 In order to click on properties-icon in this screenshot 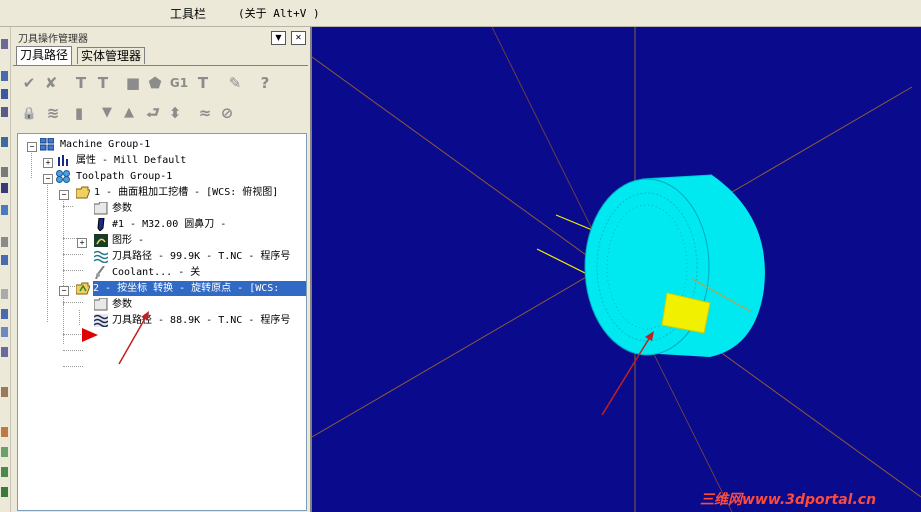, I will do `click(63, 160)`.